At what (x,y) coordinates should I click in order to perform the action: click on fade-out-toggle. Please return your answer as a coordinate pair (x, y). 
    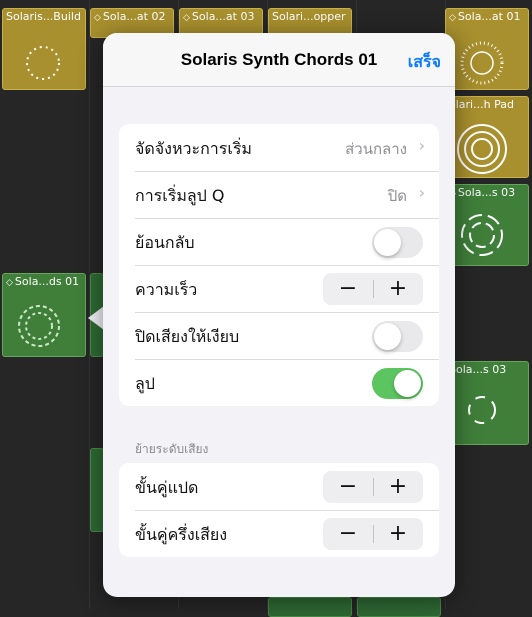
    Looking at the image, I should click on (397, 336).